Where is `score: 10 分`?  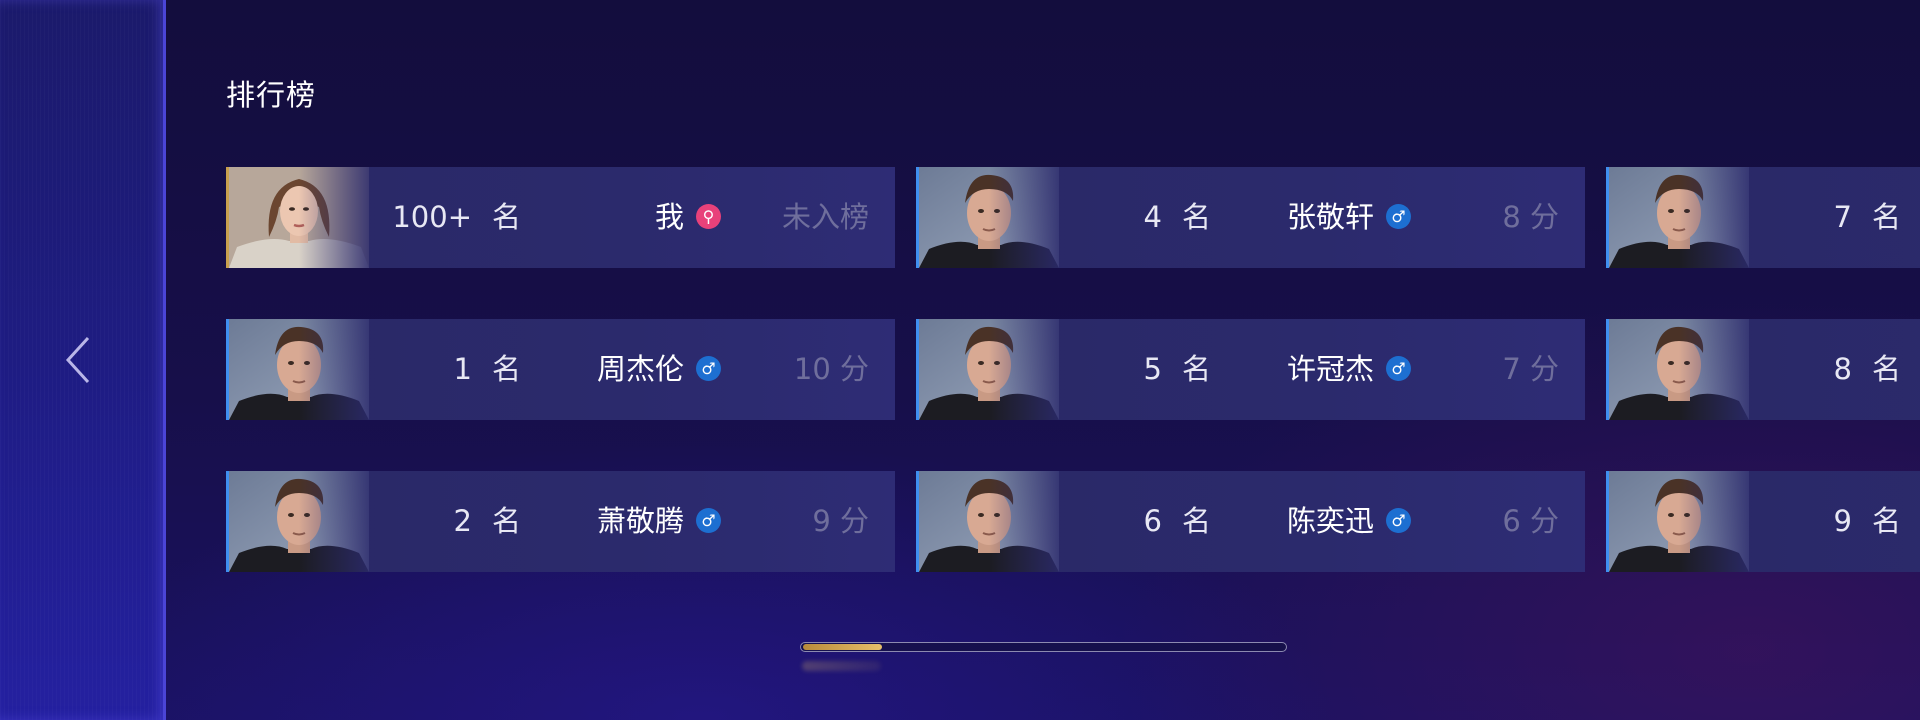
score: 10 分 is located at coordinates (831, 369).